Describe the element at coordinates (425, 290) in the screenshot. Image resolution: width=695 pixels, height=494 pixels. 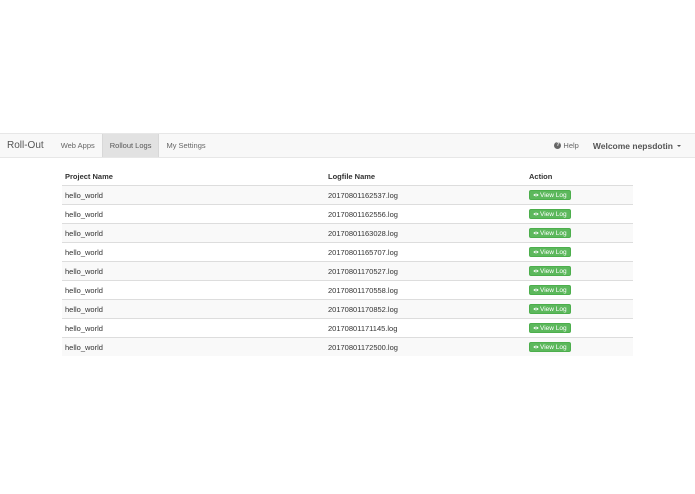
I see `logfile-name-cell: 20170801170558.log` at that location.